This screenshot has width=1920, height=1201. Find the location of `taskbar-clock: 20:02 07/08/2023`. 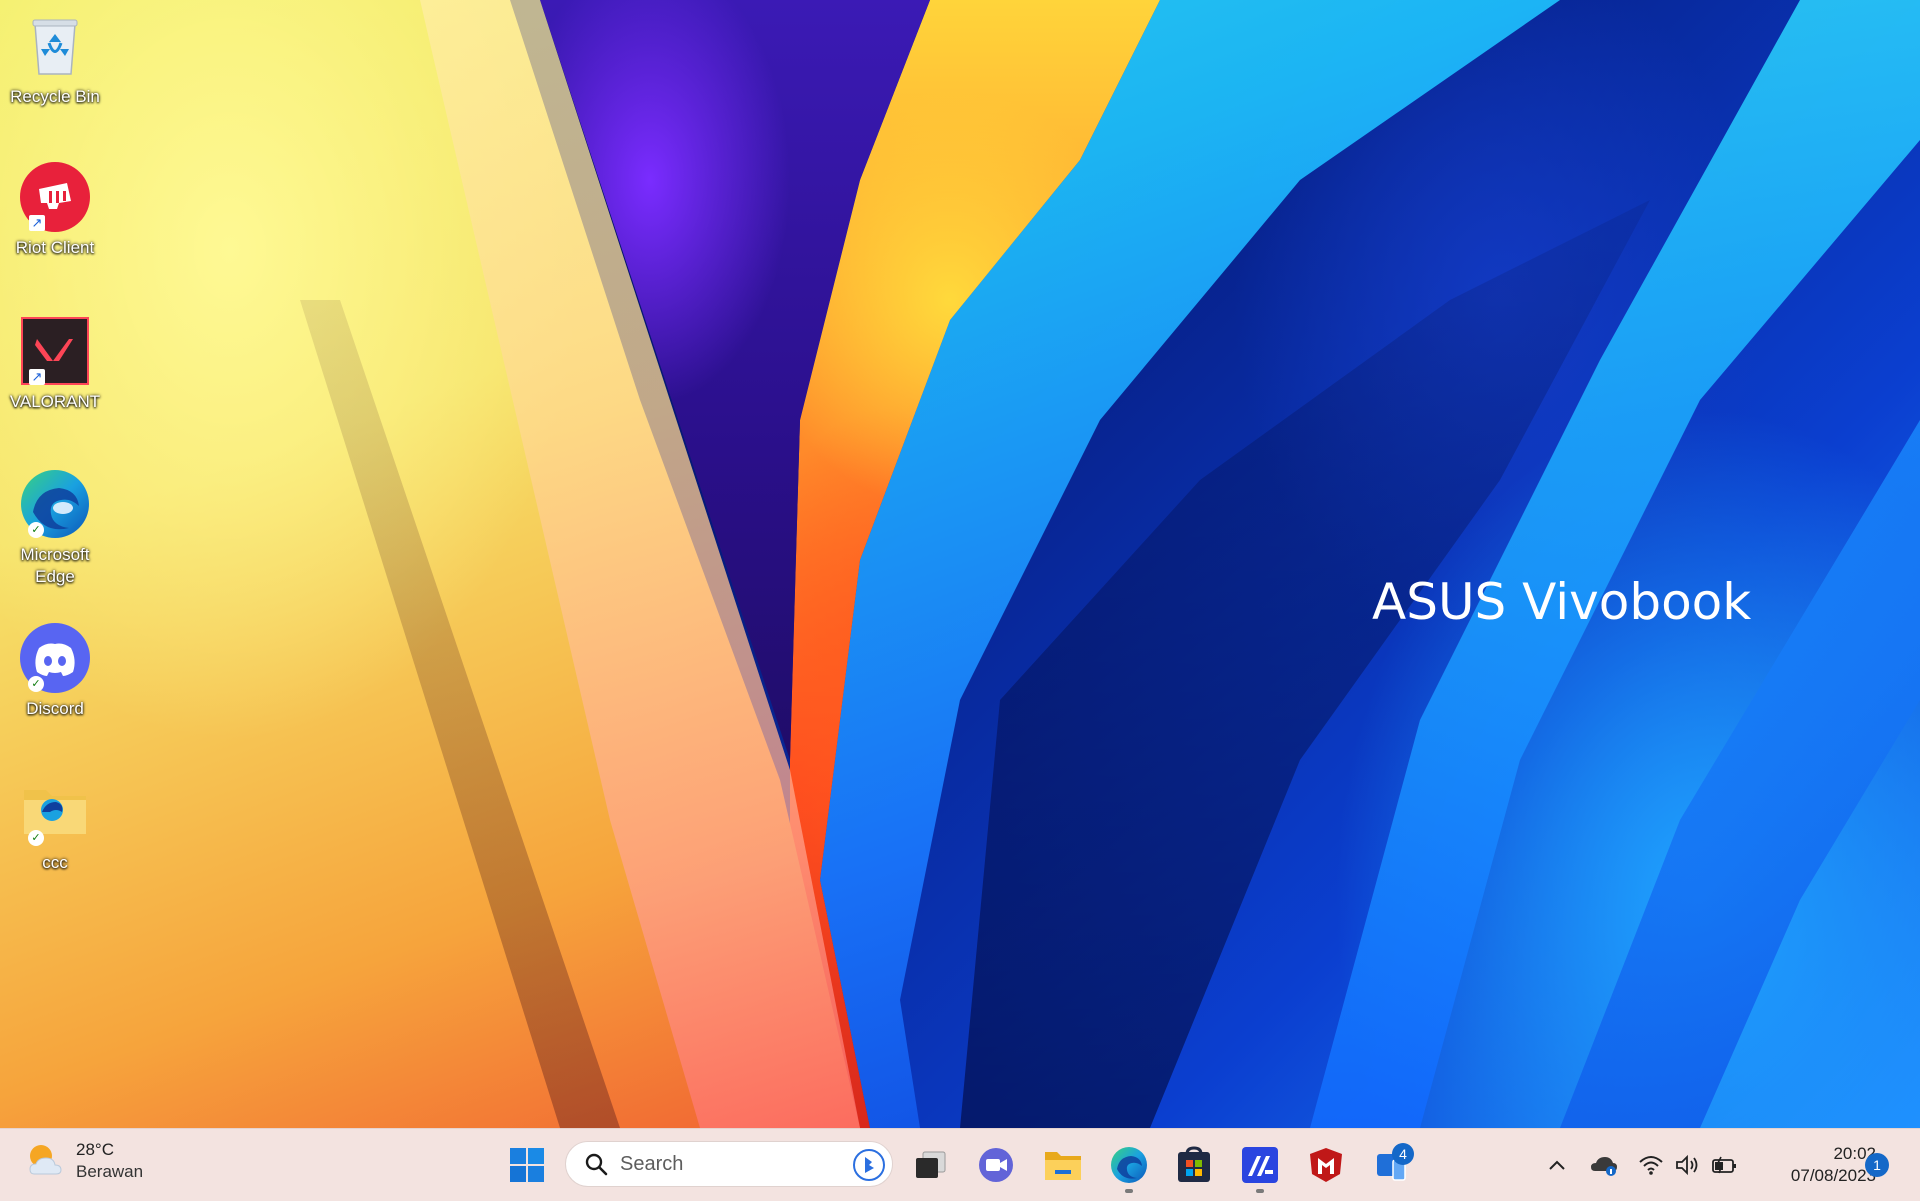

taskbar-clock: 20:02 07/08/2023 is located at coordinates (1814, 1165).